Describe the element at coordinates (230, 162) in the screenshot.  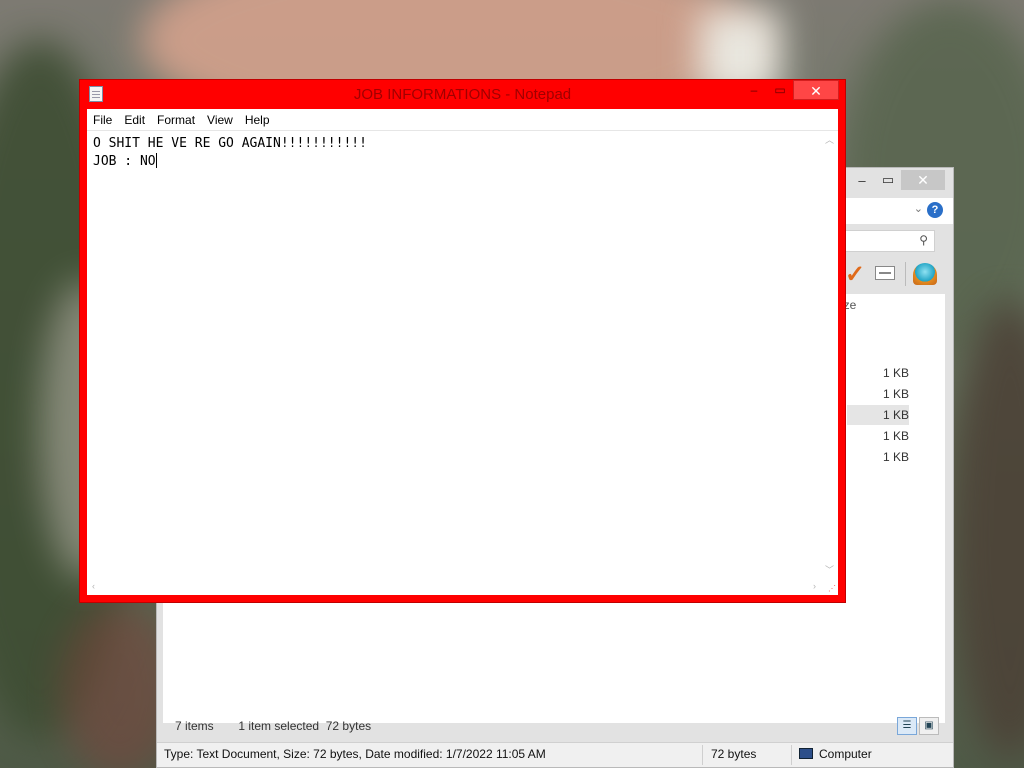
I see `text-line-2: JOB : NO` at that location.